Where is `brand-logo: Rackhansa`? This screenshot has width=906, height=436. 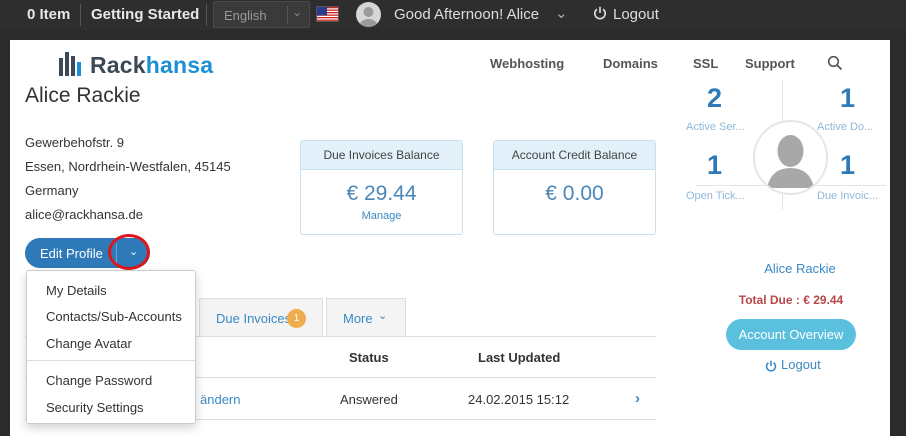 brand-logo: Rackhansa is located at coordinates (151, 65).